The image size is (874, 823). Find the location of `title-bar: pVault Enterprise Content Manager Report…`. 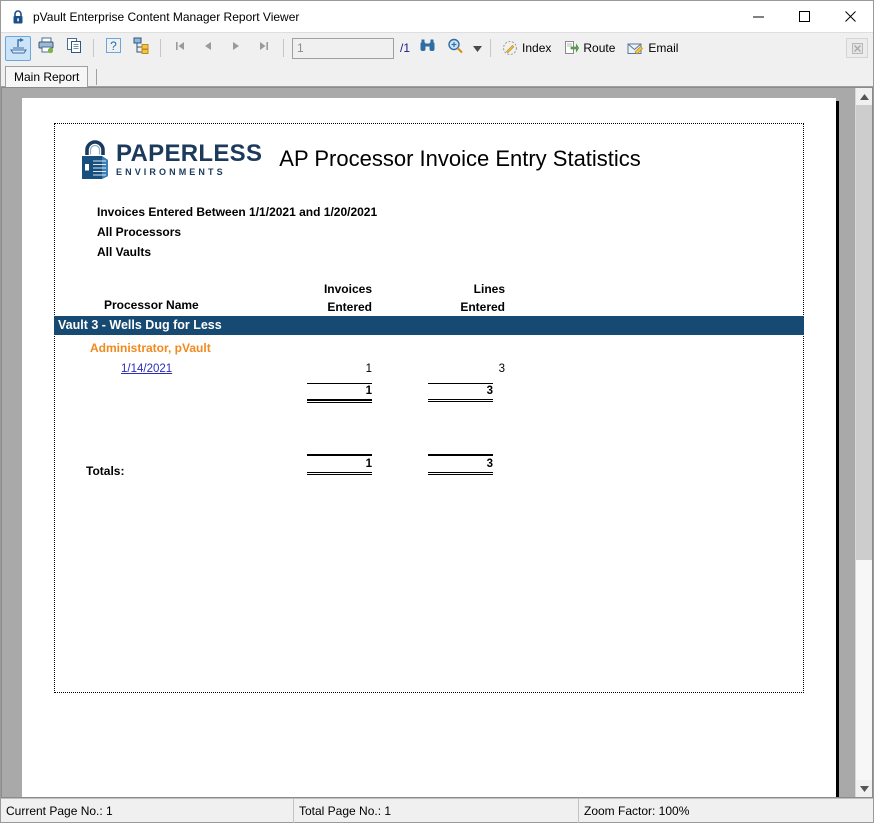

title-bar: pVault Enterprise Content Manager Report… is located at coordinates (437, 16).